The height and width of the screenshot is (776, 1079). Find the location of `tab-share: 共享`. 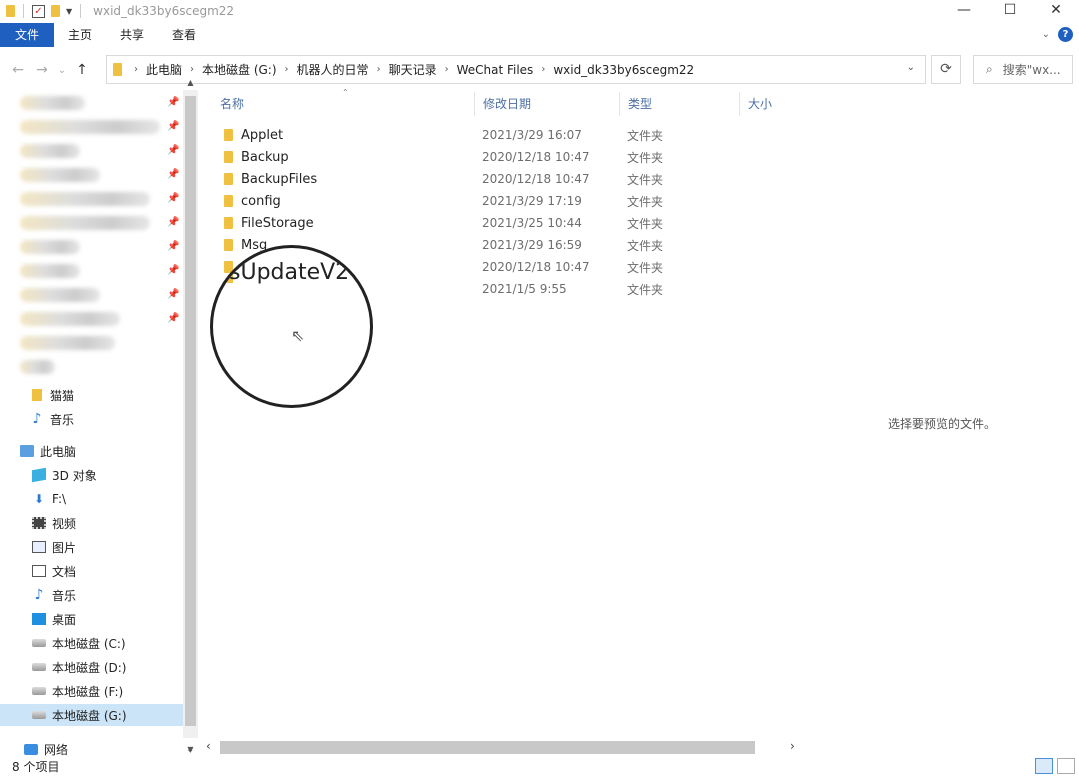

tab-share: 共享 is located at coordinates (132, 35).